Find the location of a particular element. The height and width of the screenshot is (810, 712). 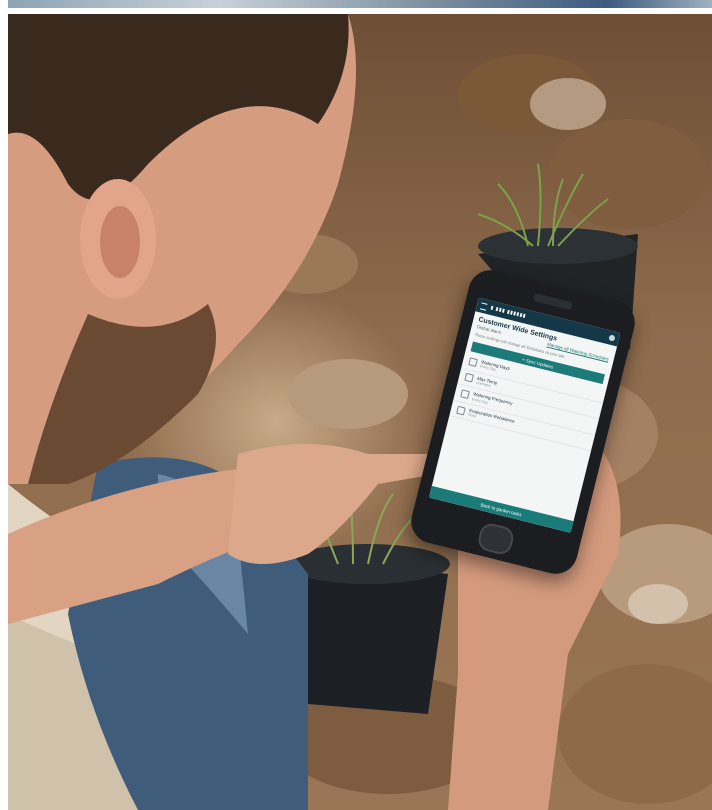

user-icon is located at coordinates (612, 338).